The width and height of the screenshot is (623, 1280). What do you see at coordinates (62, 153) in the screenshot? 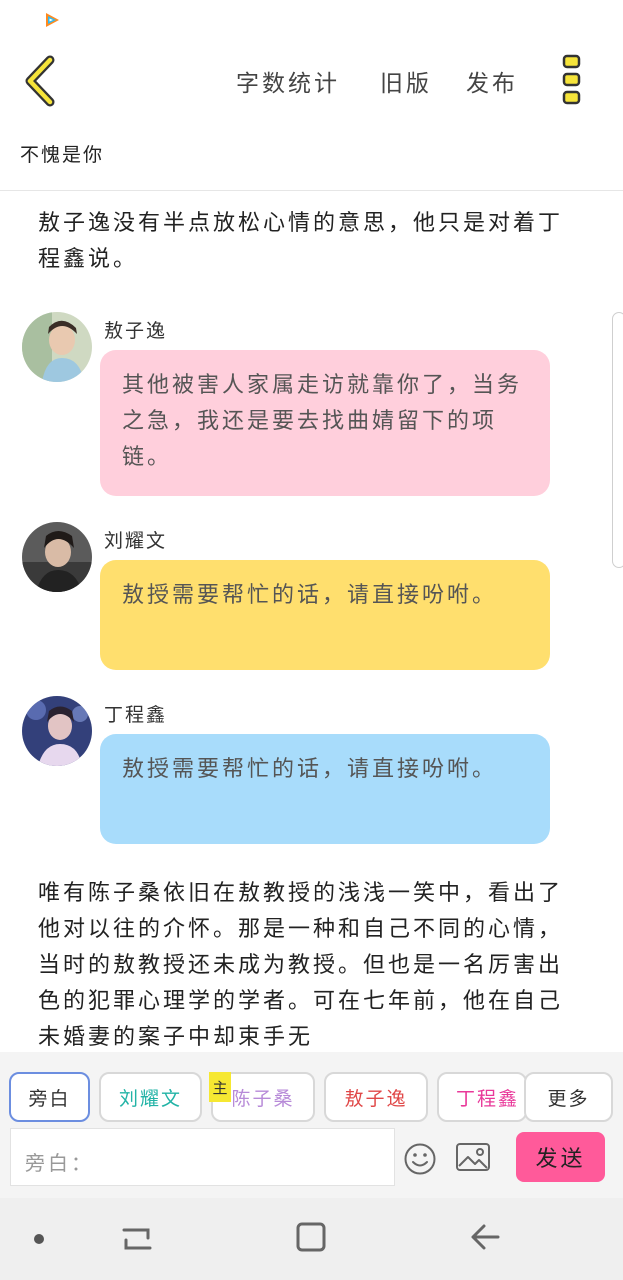
I see `chapter-title: 不愧是你` at bounding box center [62, 153].